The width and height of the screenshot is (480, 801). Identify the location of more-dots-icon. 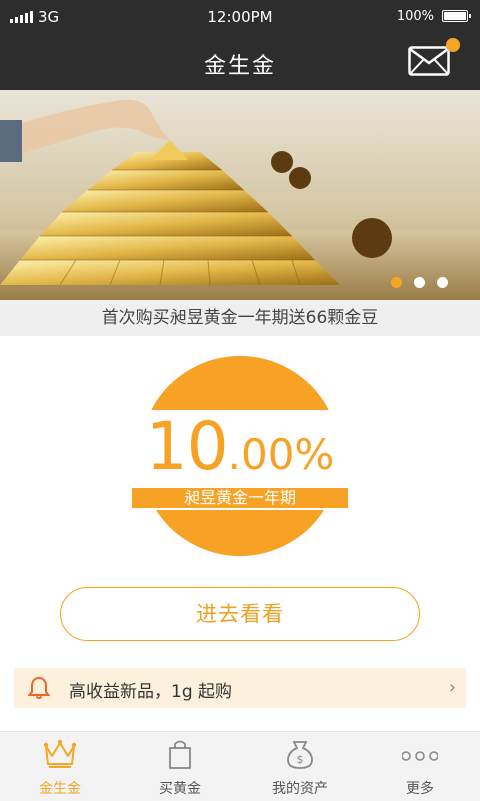
(420, 756).